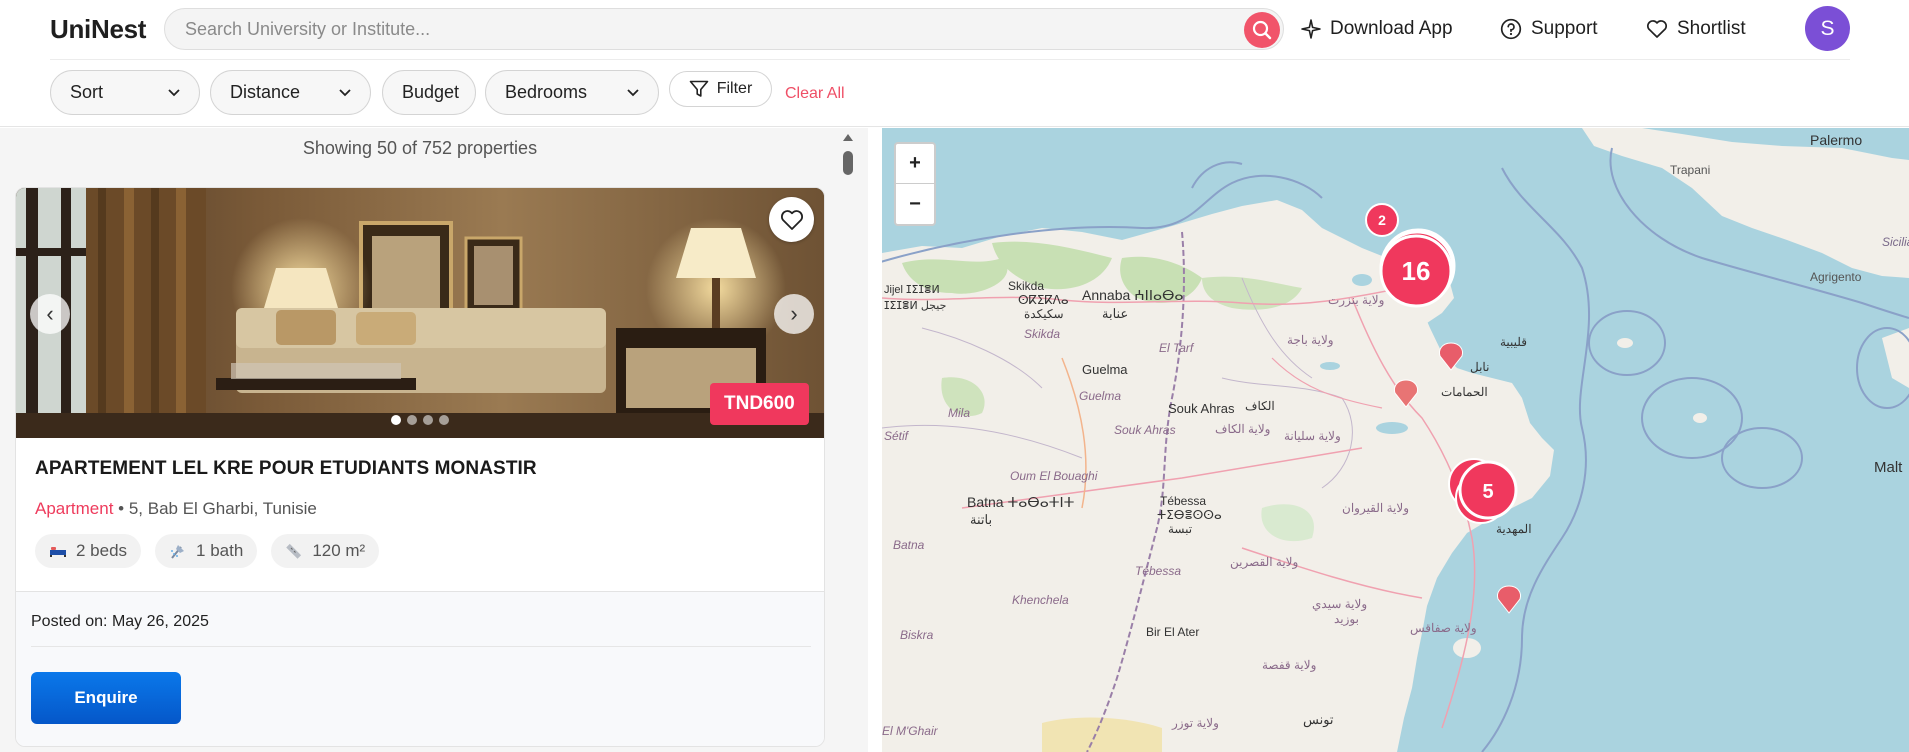 The width and height of the screenshot is (1909, 752). What do you see at coordinates (1513, 342) in the screenshot?
I see `svg-text: قليبية` at bounding box center [1513, 342].